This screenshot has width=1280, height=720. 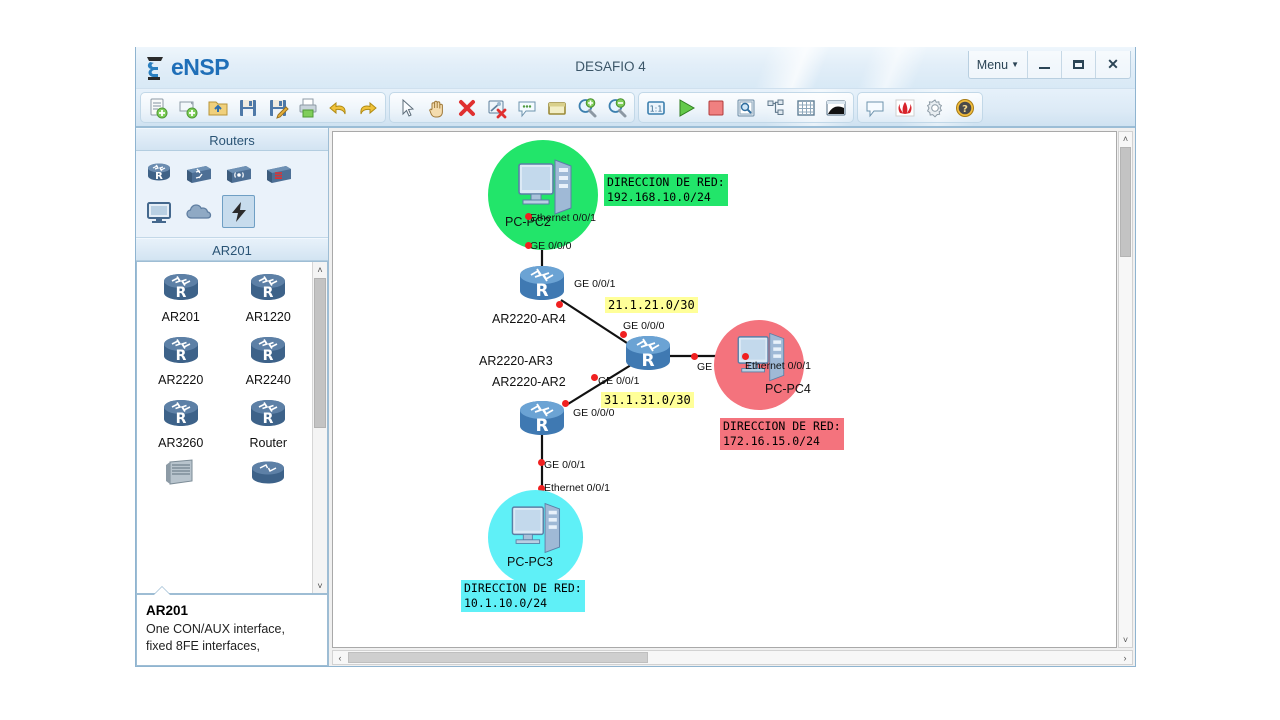 I want to click on menu-button: Menu ▼, so click(x=998, y=64).